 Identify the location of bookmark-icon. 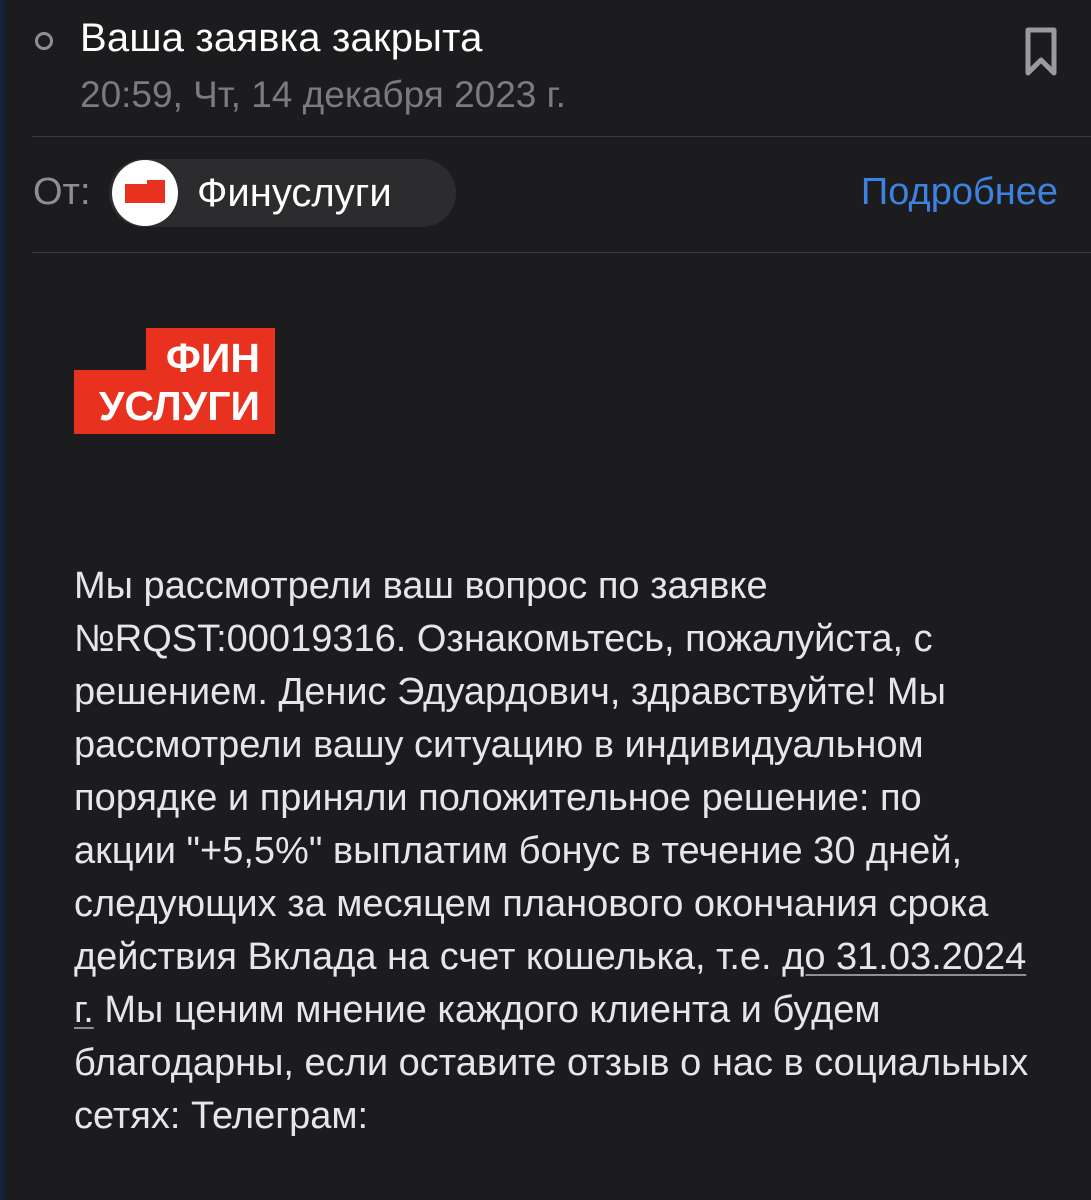
(1041, 52).